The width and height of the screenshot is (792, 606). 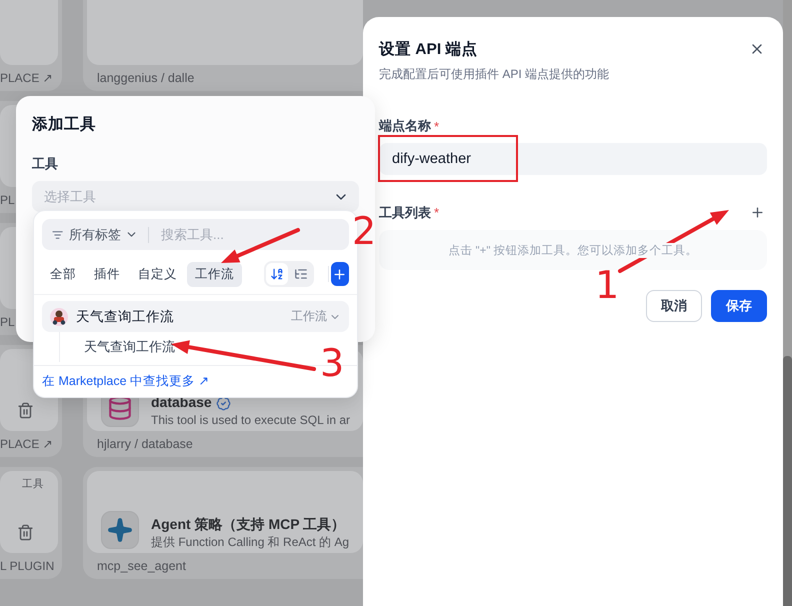 I want to click on field-label: 工具列表, so click(x=405, y=213).